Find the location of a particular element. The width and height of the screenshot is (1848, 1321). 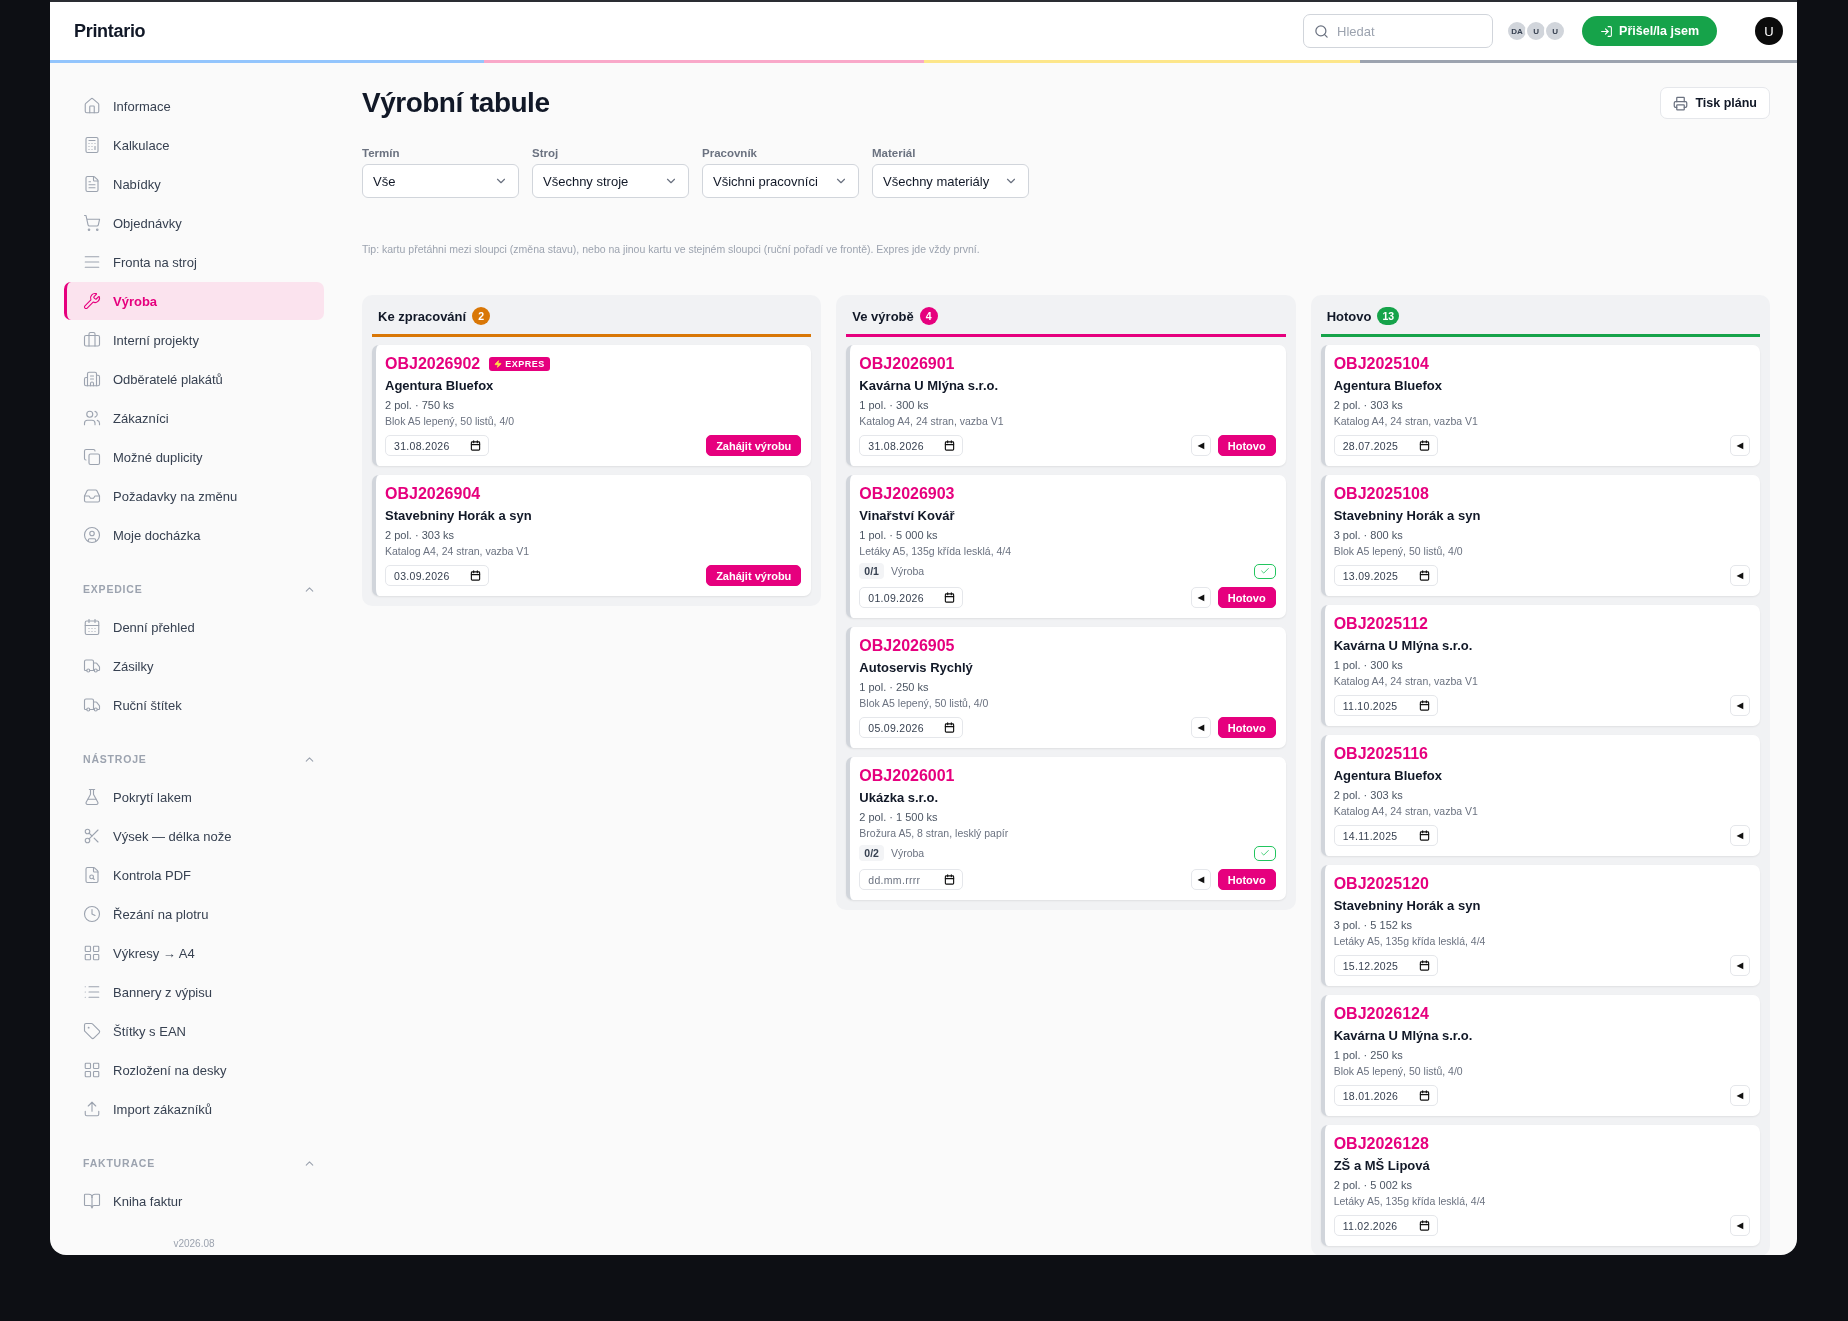

sidebar-item: Moje docházka is located at coordinates (194, 535).